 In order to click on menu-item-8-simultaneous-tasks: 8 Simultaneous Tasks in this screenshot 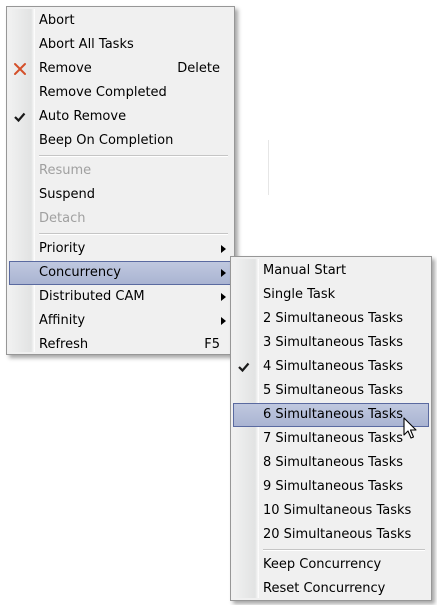, I will do `click(331, 463)`.